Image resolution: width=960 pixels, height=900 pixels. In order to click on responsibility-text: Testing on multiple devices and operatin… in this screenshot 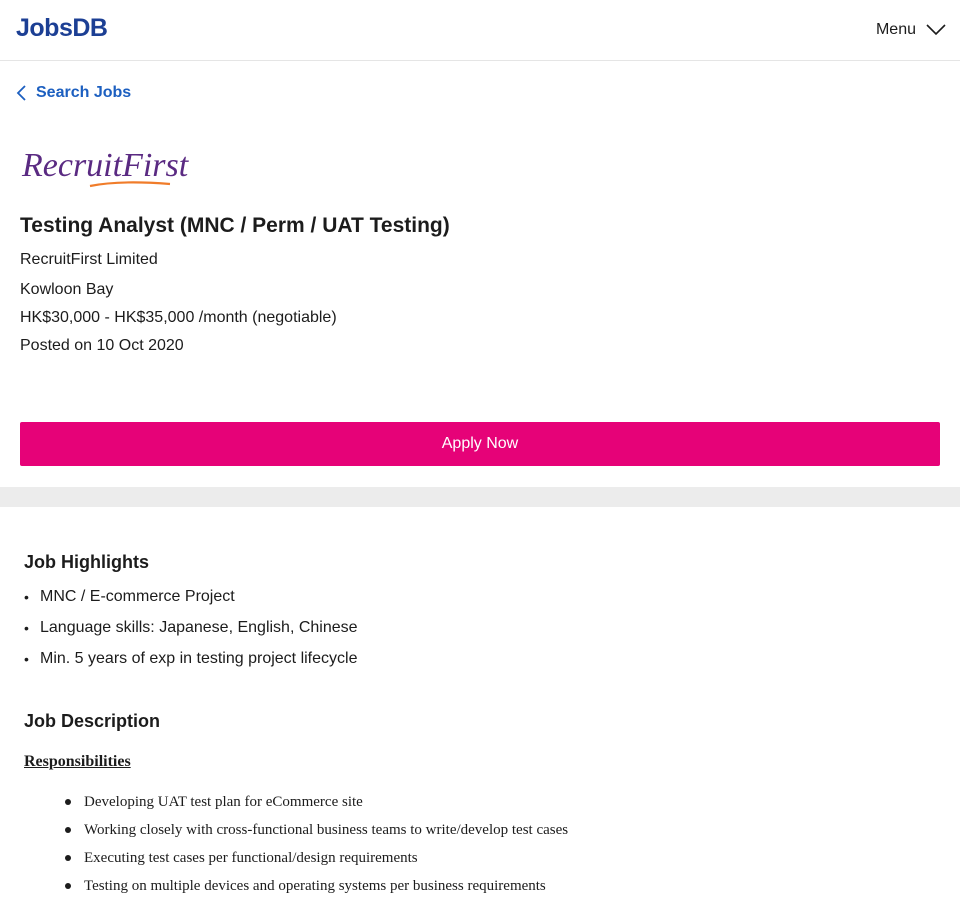, I will do `click(315, 886)`.